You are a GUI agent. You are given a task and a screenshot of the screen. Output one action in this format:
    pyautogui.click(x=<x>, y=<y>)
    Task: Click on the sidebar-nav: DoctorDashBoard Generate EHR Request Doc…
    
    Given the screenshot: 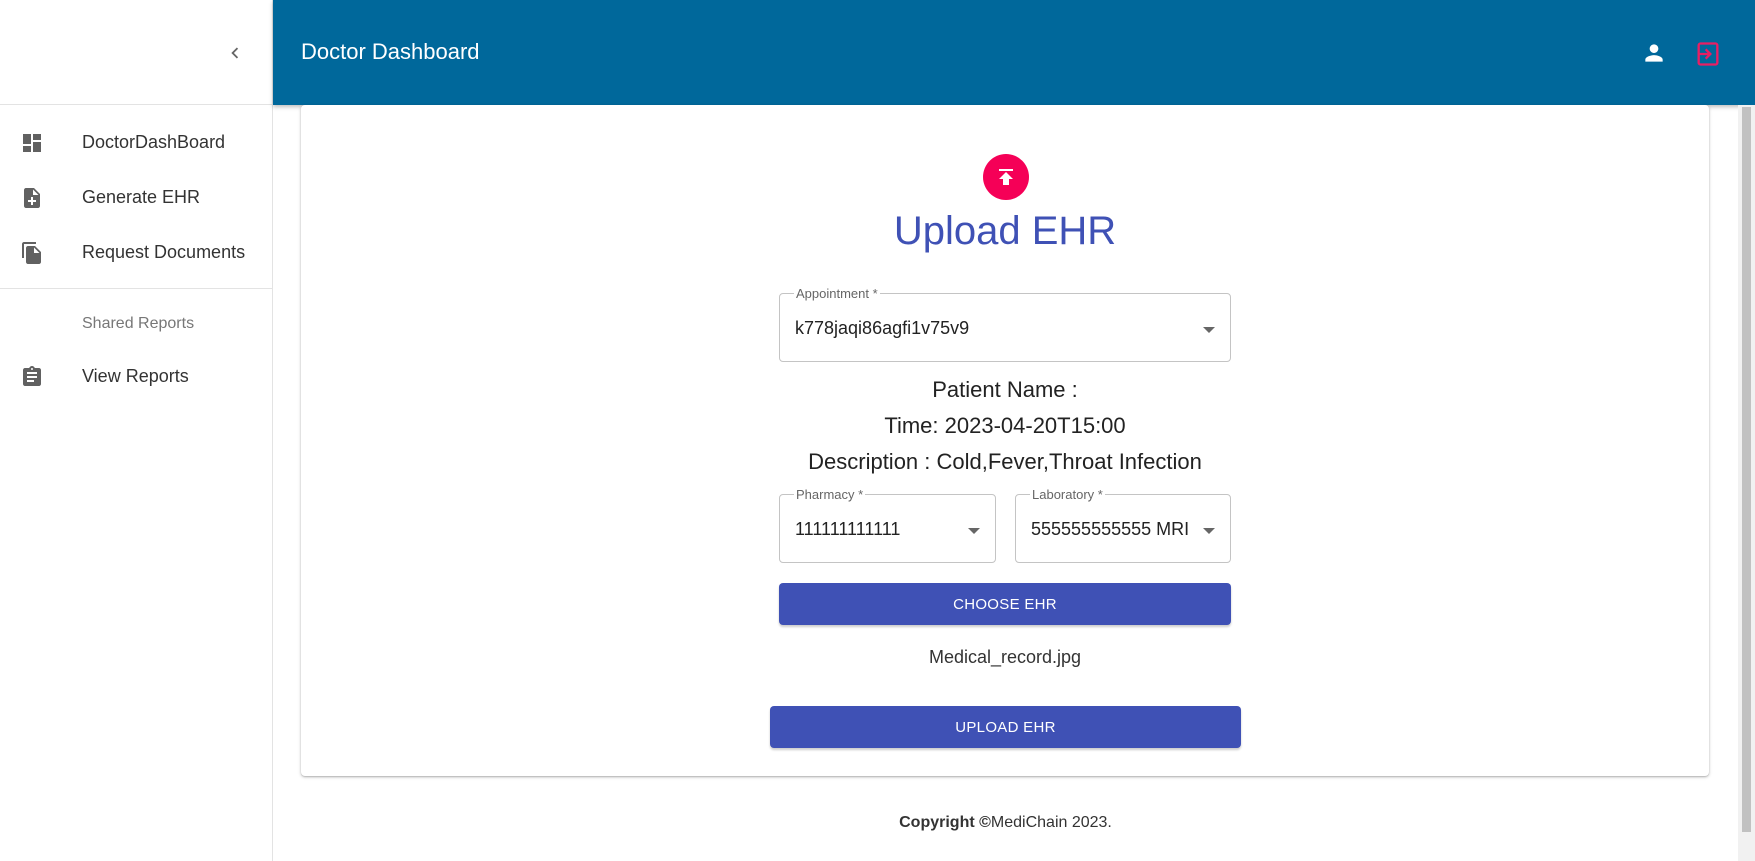 What is the action you would take?
    pyautogui.click(x=136, y=254)
    